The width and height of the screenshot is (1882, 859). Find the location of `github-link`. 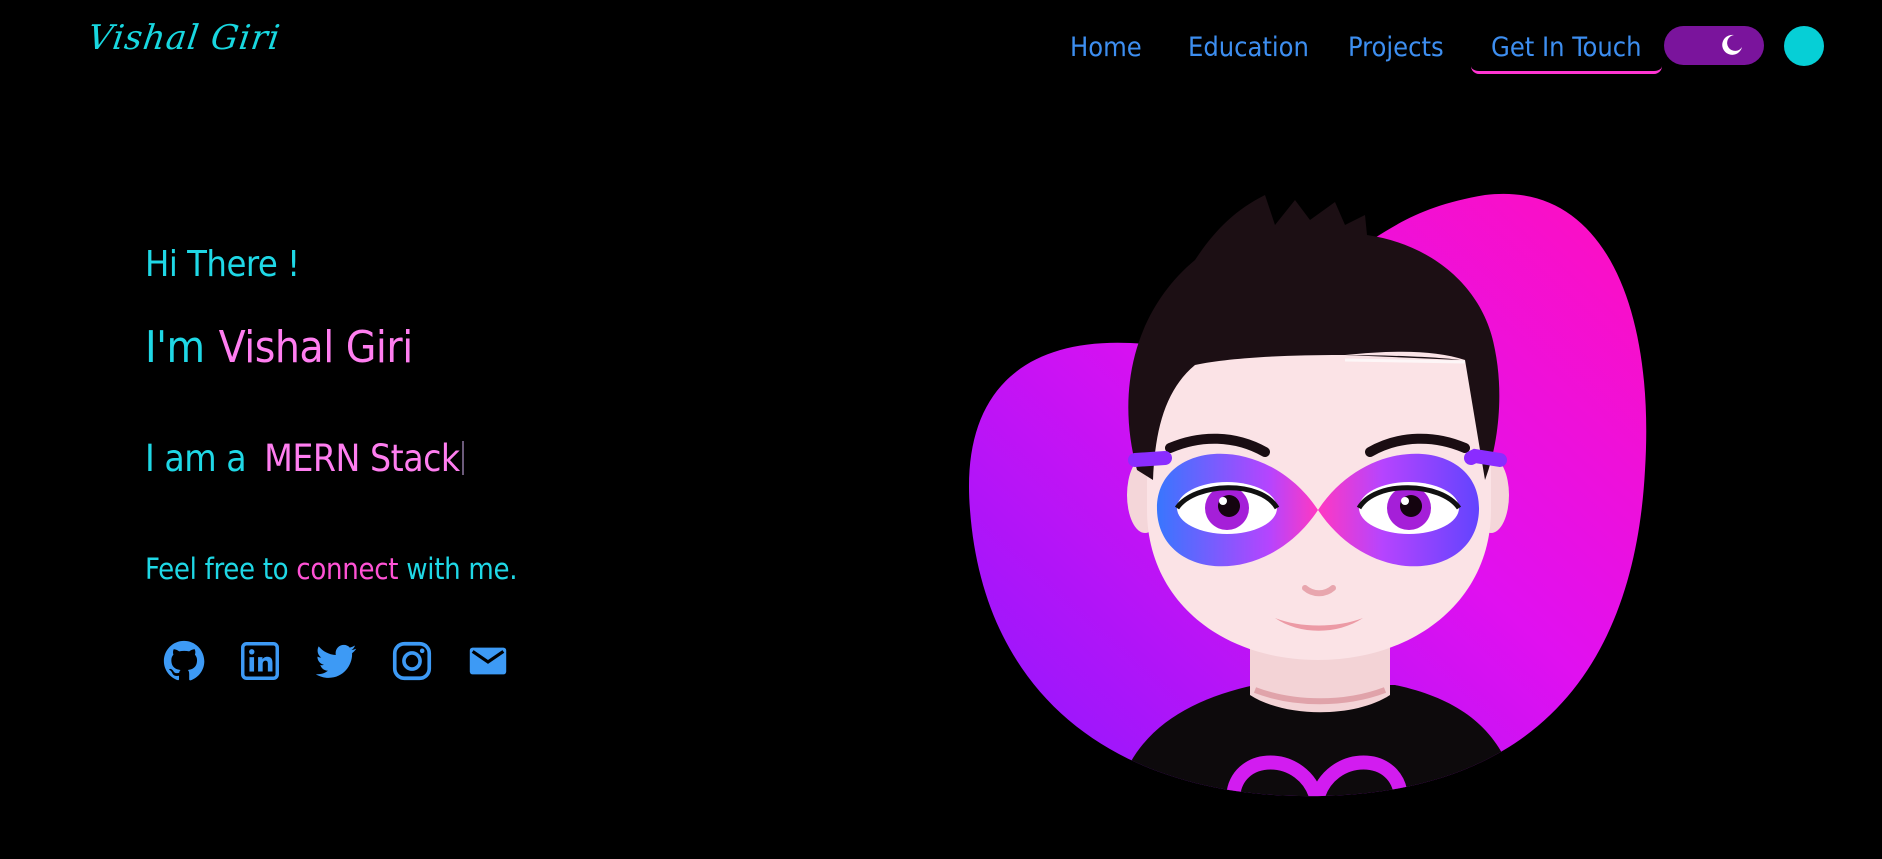

github-link is located at coordinates (184, 661).